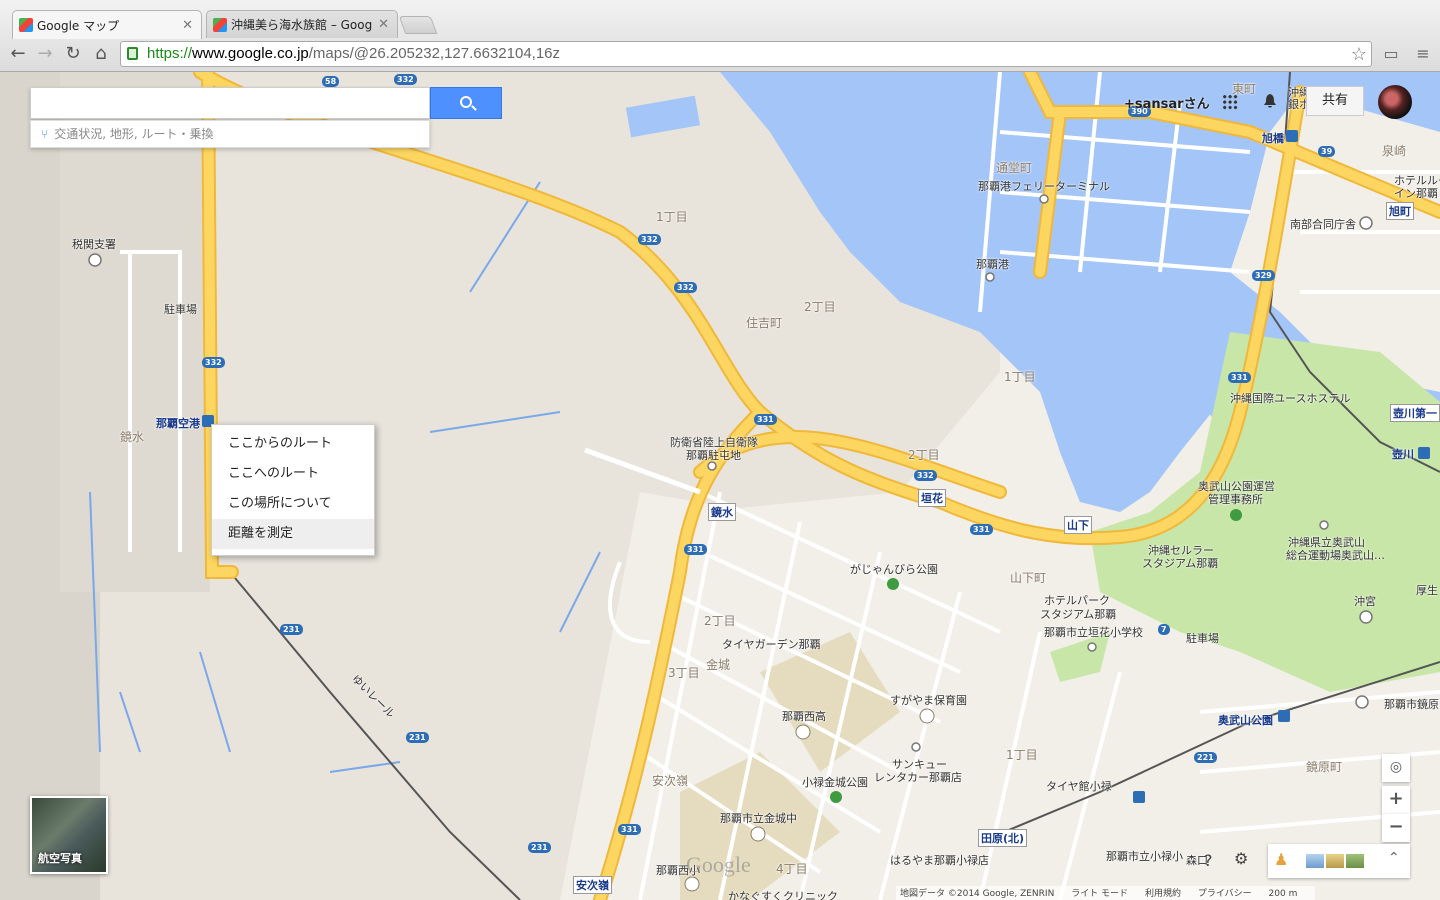 This screenshot has width=1440, height=900. What do you see at coordinates (592, 885) in the screenshot?
I see `map-label: 安次嶺` at bounding box center [592, 885].